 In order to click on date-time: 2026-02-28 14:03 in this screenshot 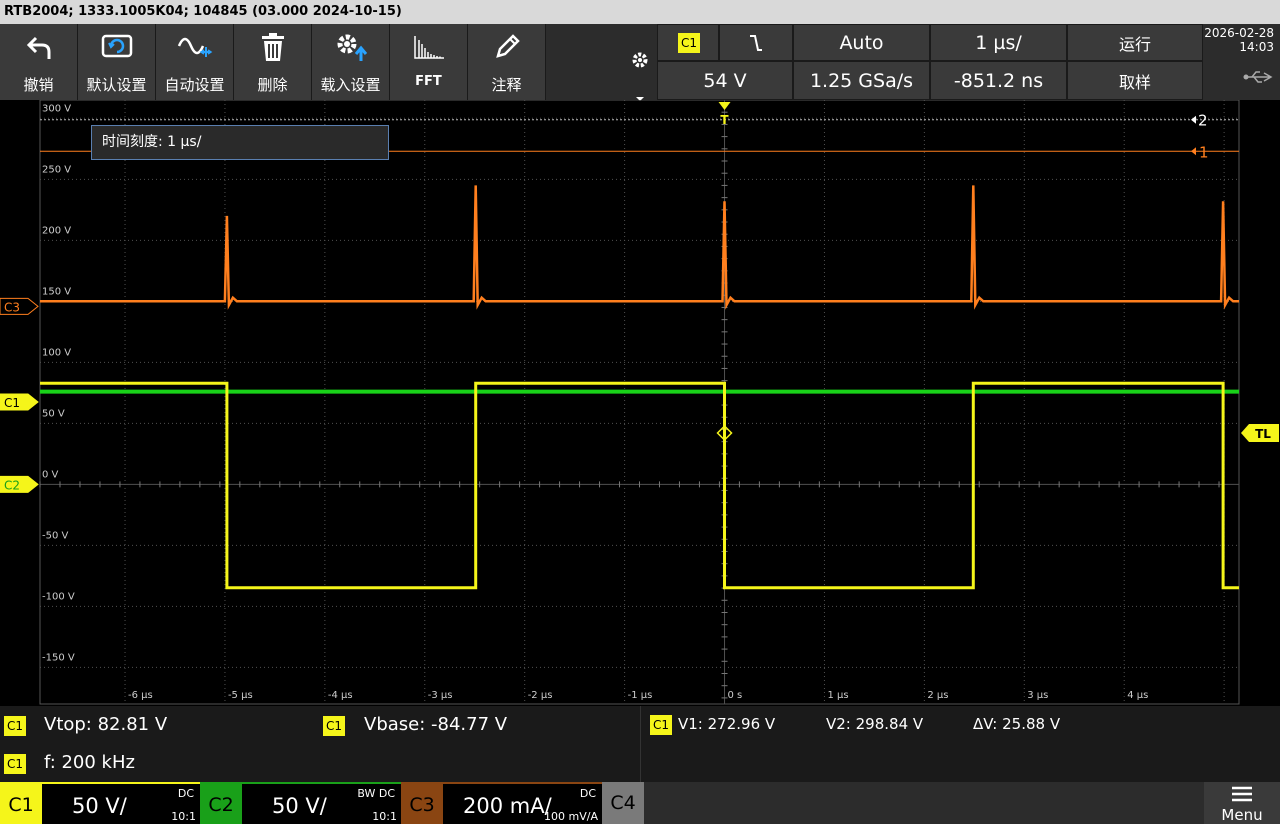, I will do `click(1242, 62)`.